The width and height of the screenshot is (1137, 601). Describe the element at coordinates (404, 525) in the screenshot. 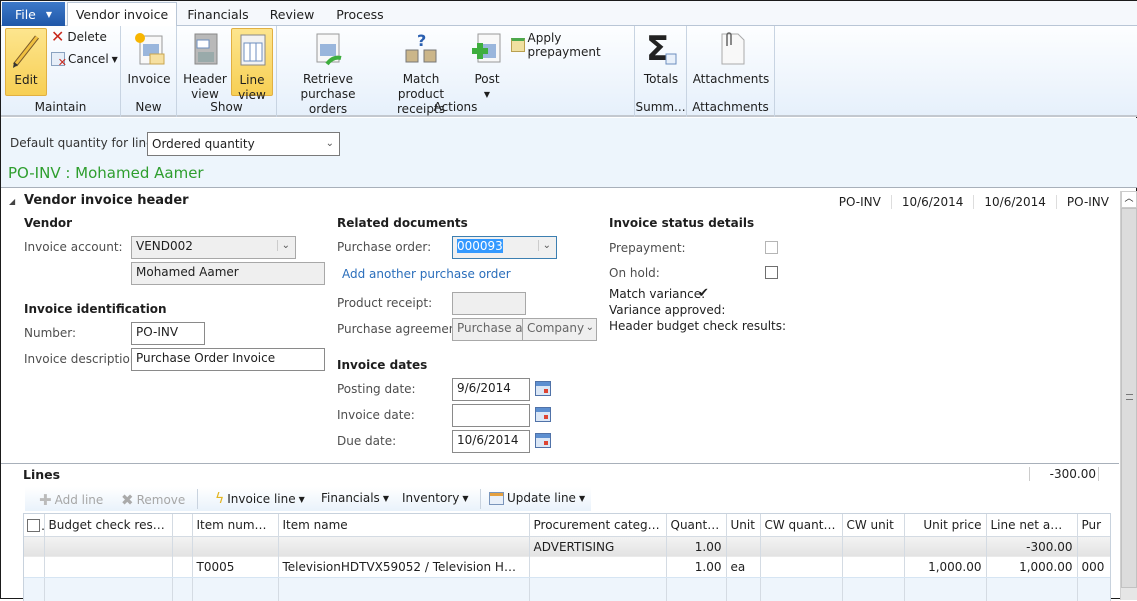

I see `col-item-name: Item name` at that location.